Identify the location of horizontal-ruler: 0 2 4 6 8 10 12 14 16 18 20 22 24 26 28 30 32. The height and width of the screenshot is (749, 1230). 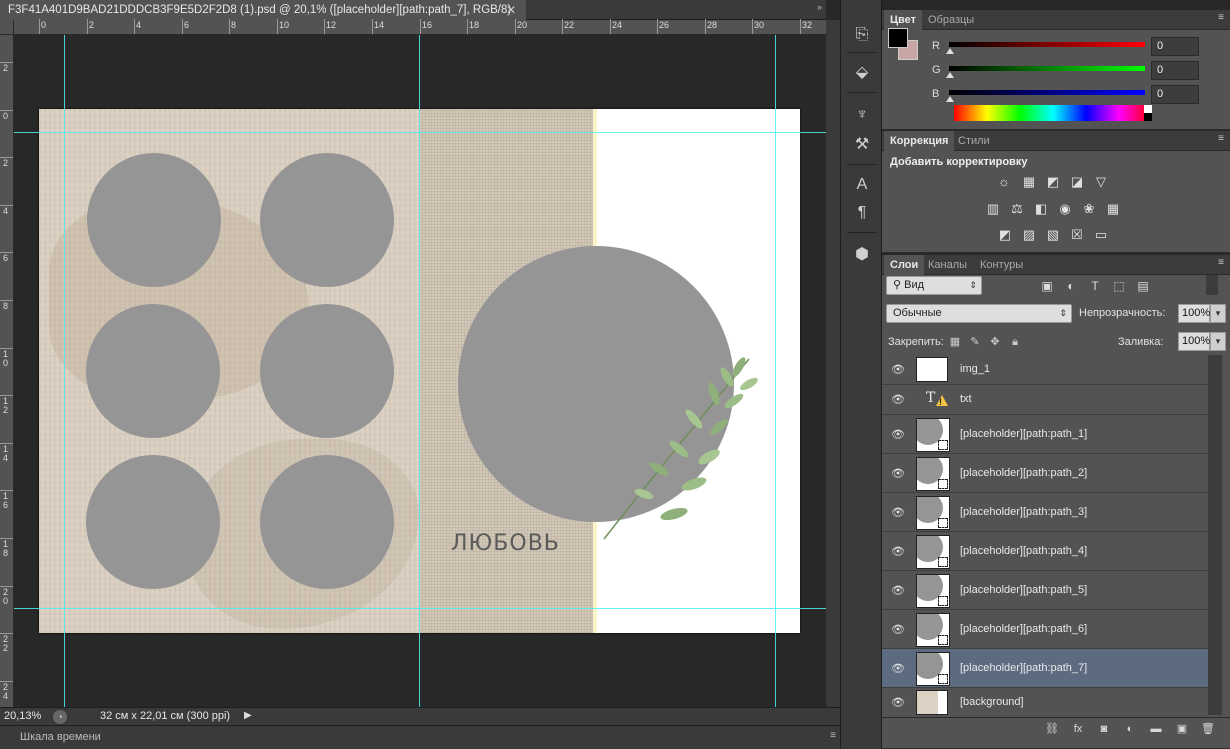
(420, 27).